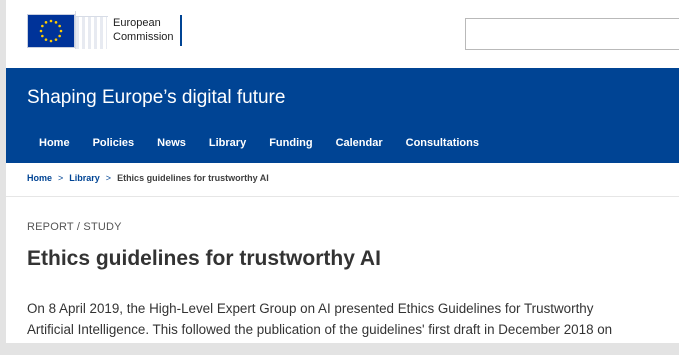 Image resolution: width=679 pixels, height=355 pixels. Describe the element at coordinates (51, 31) in the screenshot. I see `eu-flag-icon` at that location.